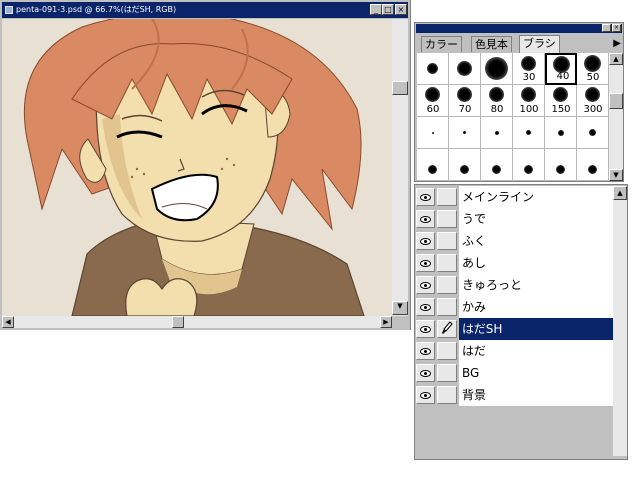  Describe the element at coordinates (197, 322) in the screenshot. I see `canvas-horizontal-scrollbar: ◀ ▶` at that location.